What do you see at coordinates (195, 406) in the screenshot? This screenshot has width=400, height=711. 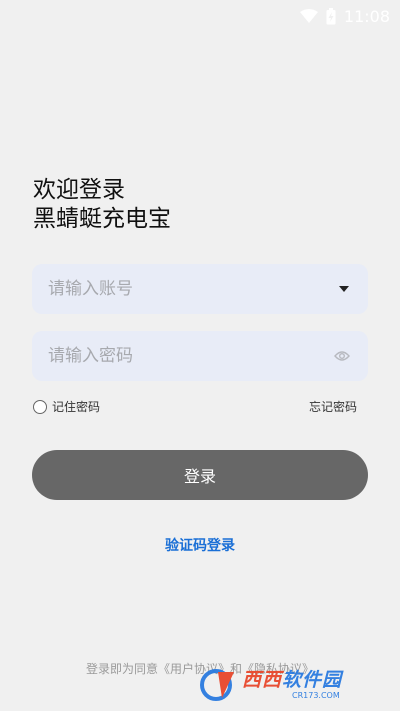 I see `options-row: 记住密码 忘记密码` at bounding box center [195, 406].